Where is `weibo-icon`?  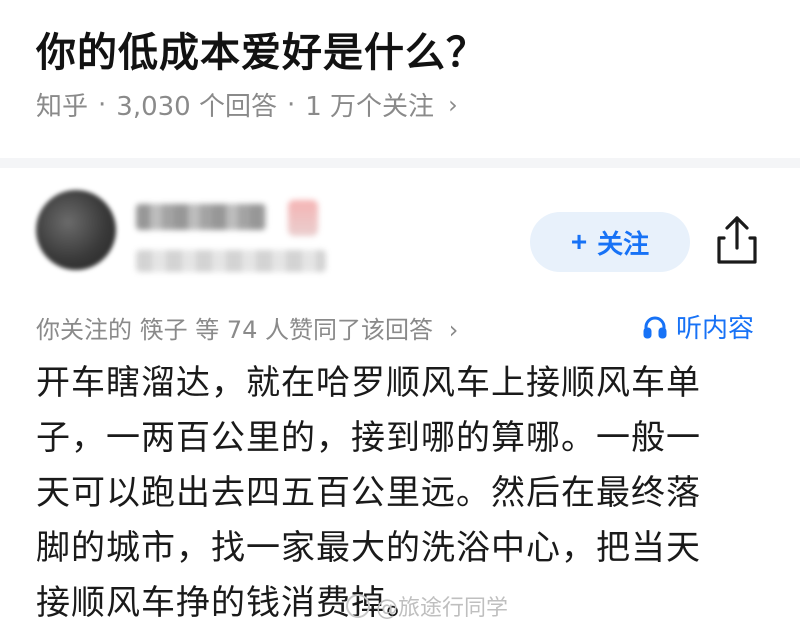
weibo-icon is located at coordinates (358, 606).